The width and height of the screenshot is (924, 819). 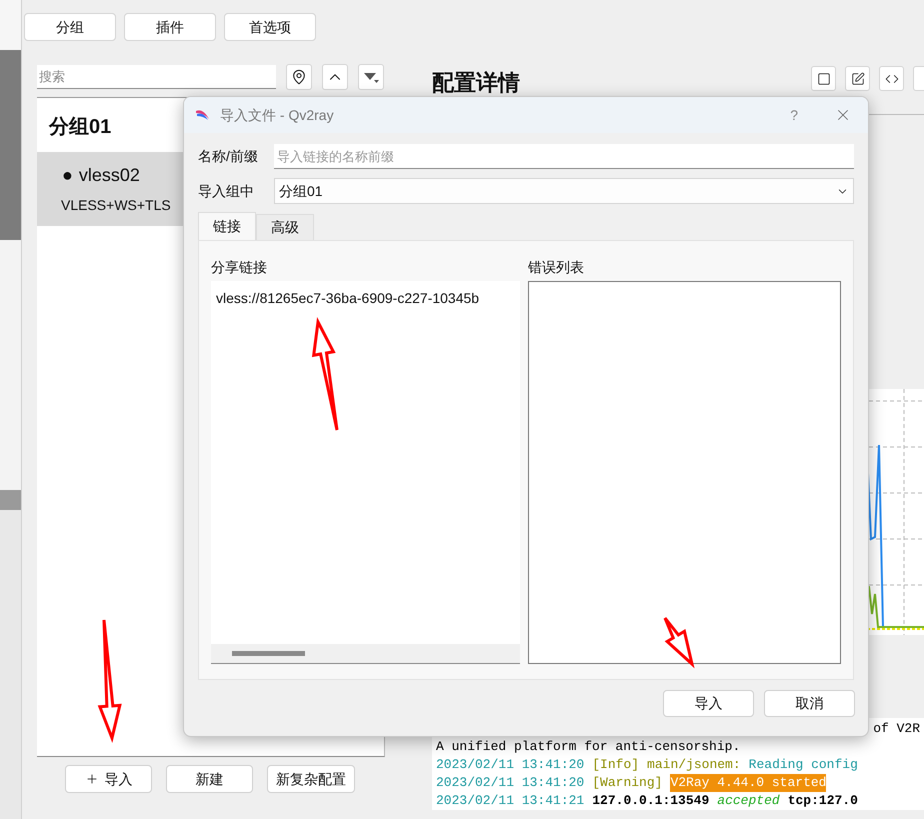 I want to click on plus-icon, so click(x=91, y=779).